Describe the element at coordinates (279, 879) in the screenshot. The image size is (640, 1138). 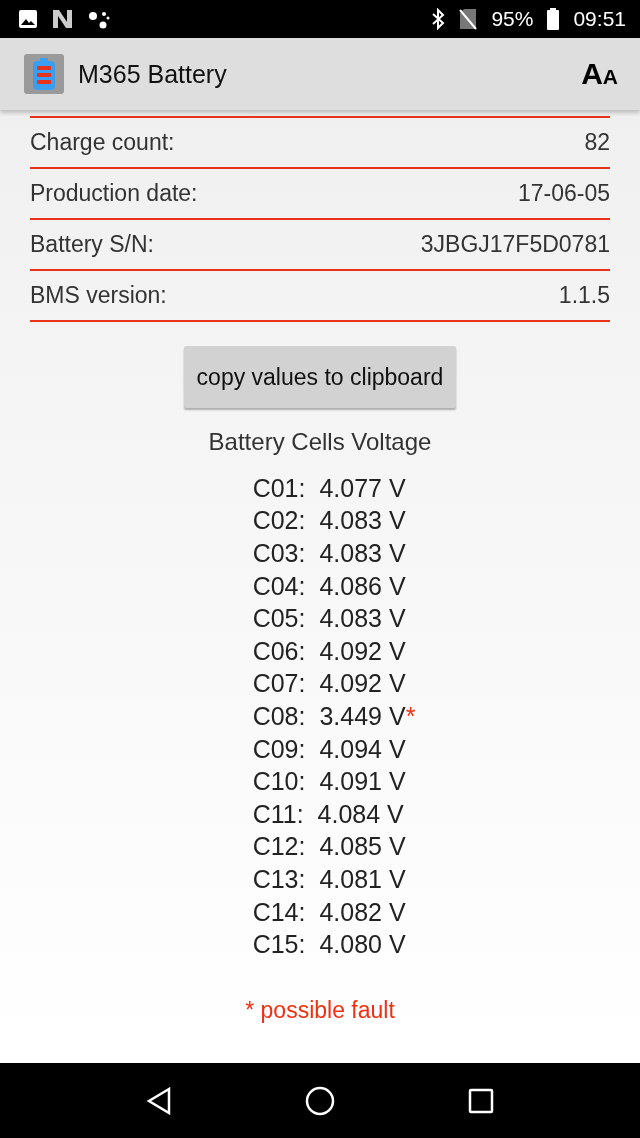
I see `cell-name: C13:` at that location.